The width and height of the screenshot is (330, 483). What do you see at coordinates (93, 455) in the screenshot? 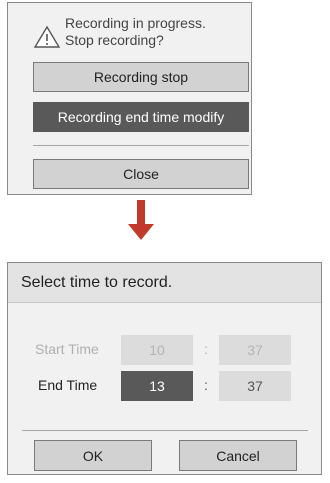
I see `ok-button: OK` at bounding box center [93, 455].